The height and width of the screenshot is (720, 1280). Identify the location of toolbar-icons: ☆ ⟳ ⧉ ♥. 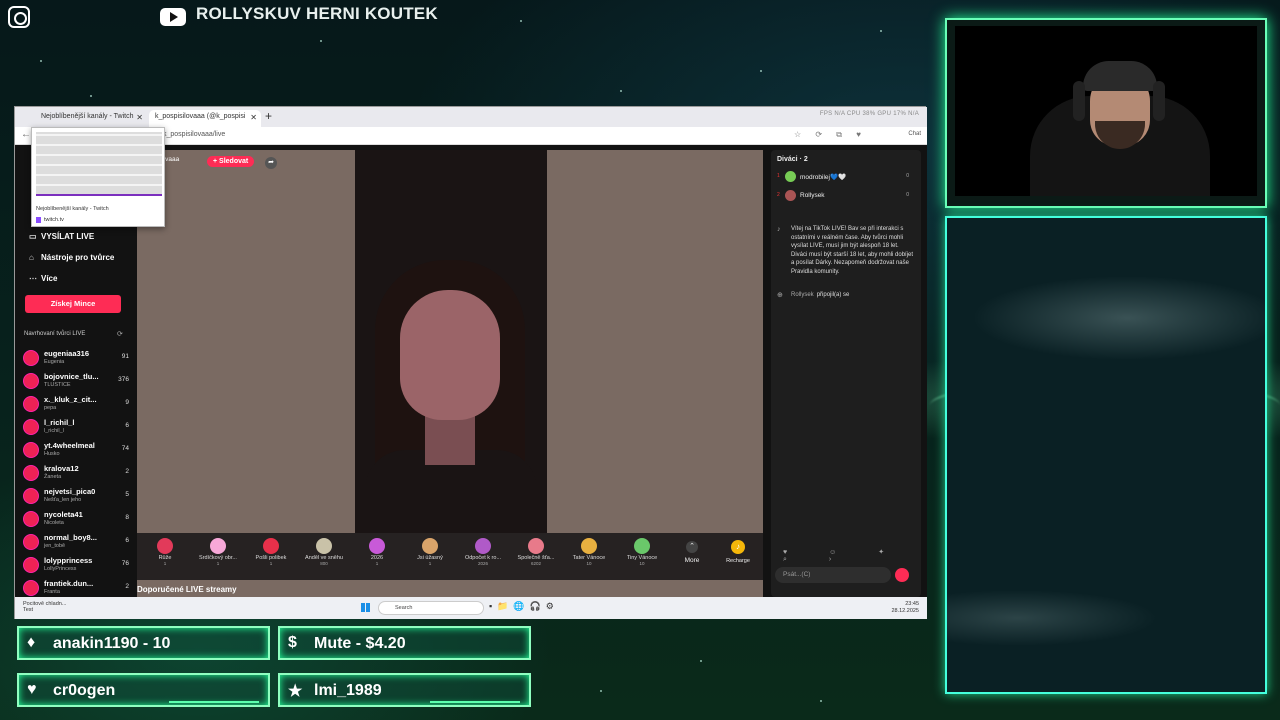
(830, 135).